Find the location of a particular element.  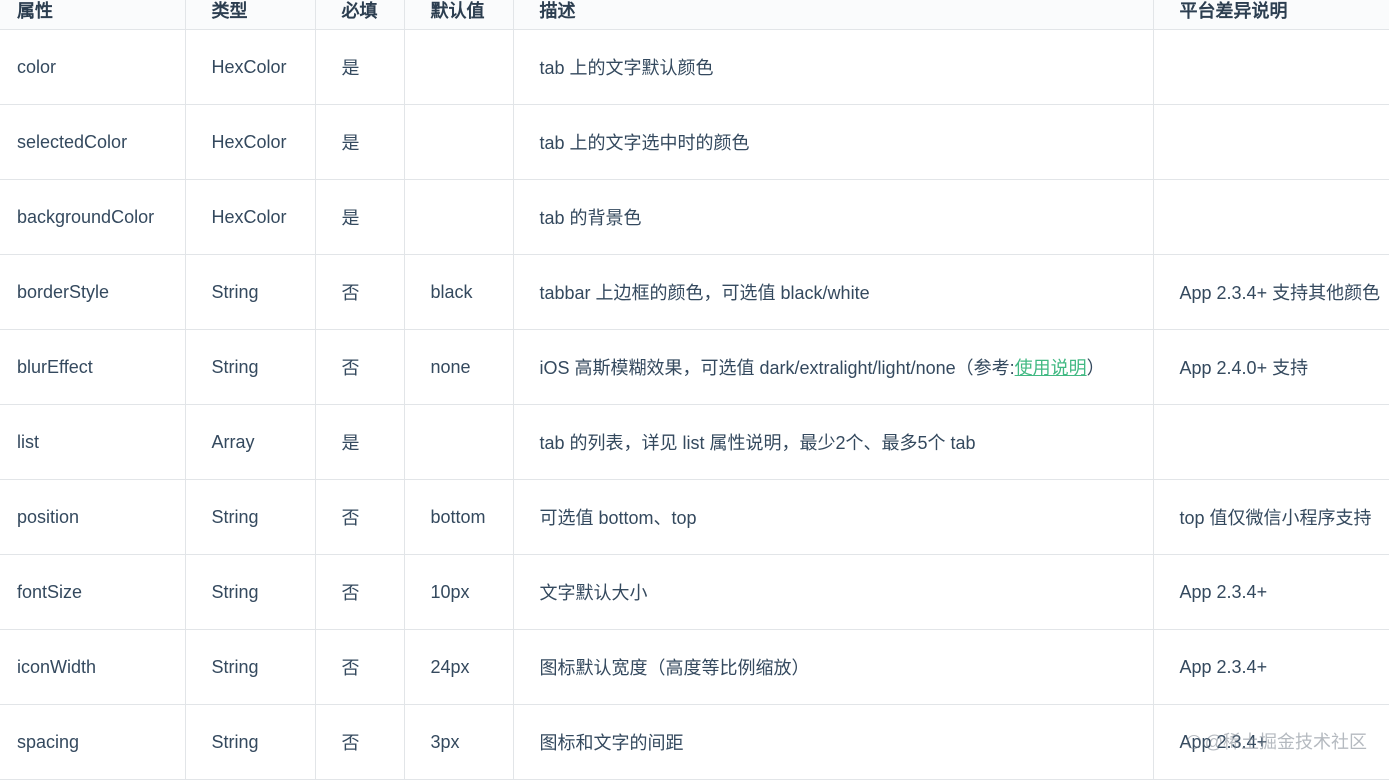

cell-property: position is located at coordinates (93, 517).